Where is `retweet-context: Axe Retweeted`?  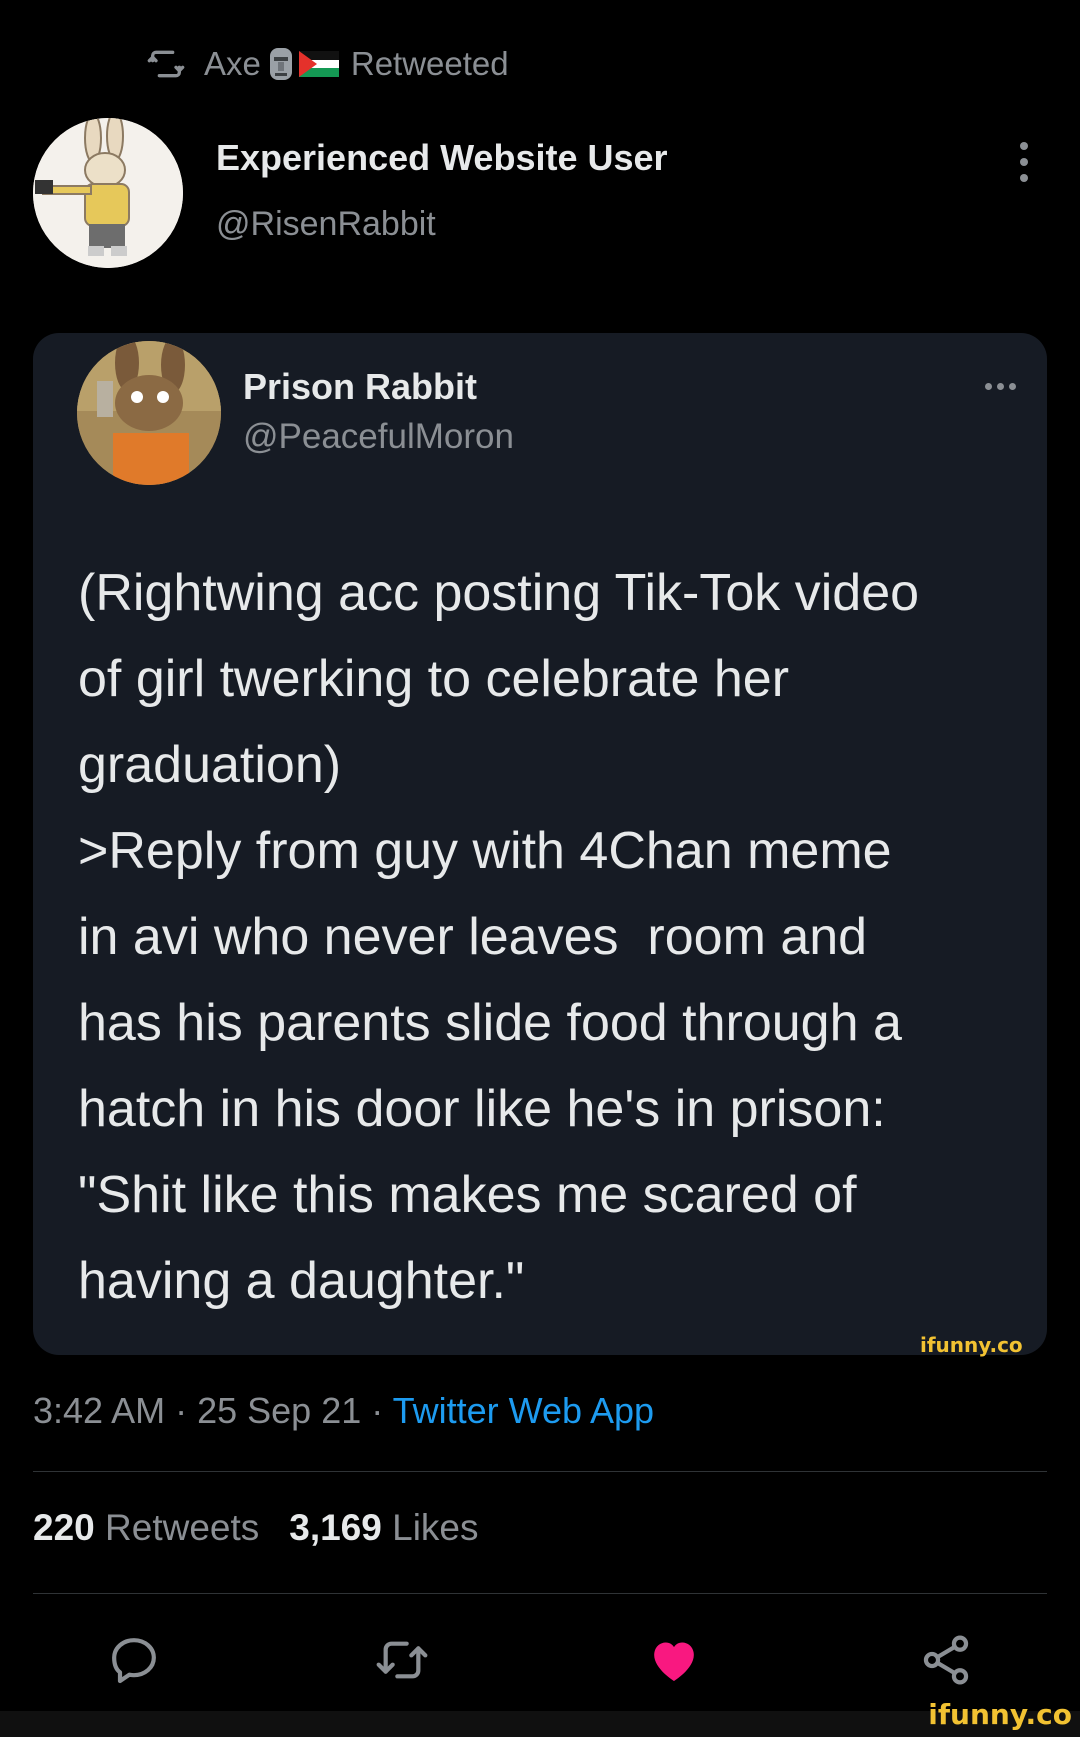
retweet-context: Axe Retweeted is located at coordinates (327, 64).